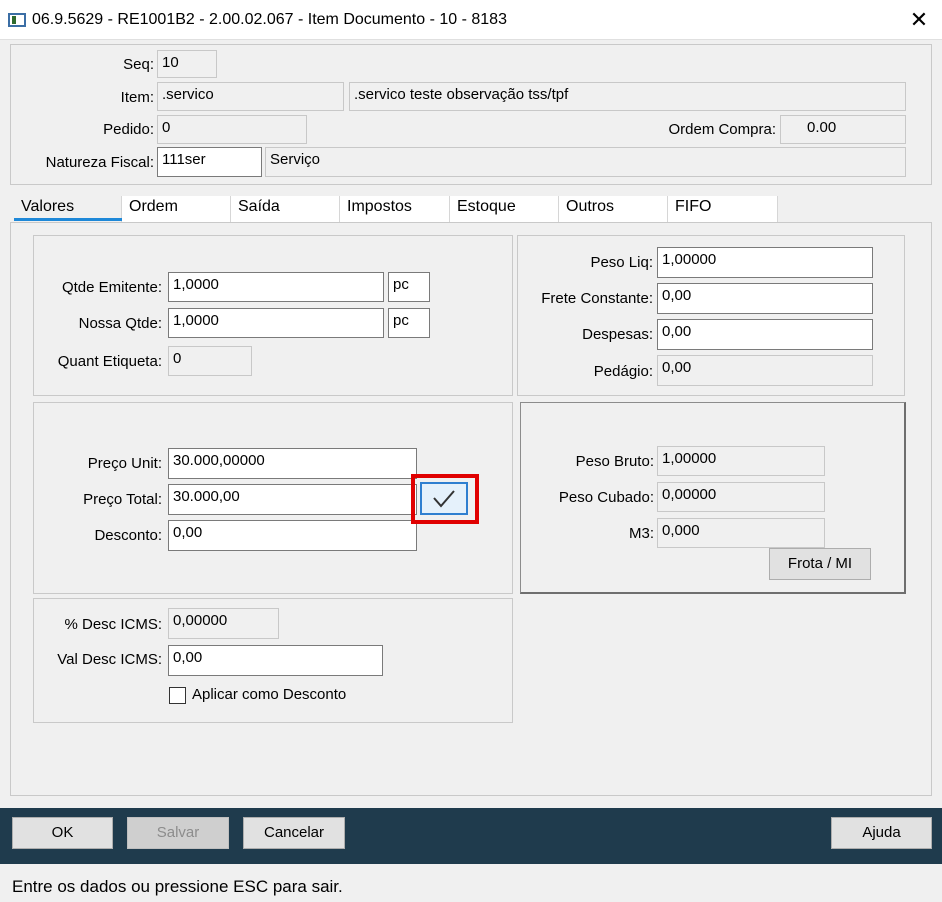 This screenshot has height=902, width=942. What do you see at coordinates (210, 361) in the screenshot?
I see `quant-etiqueta-field: 0` at bounding box center [210, 361].